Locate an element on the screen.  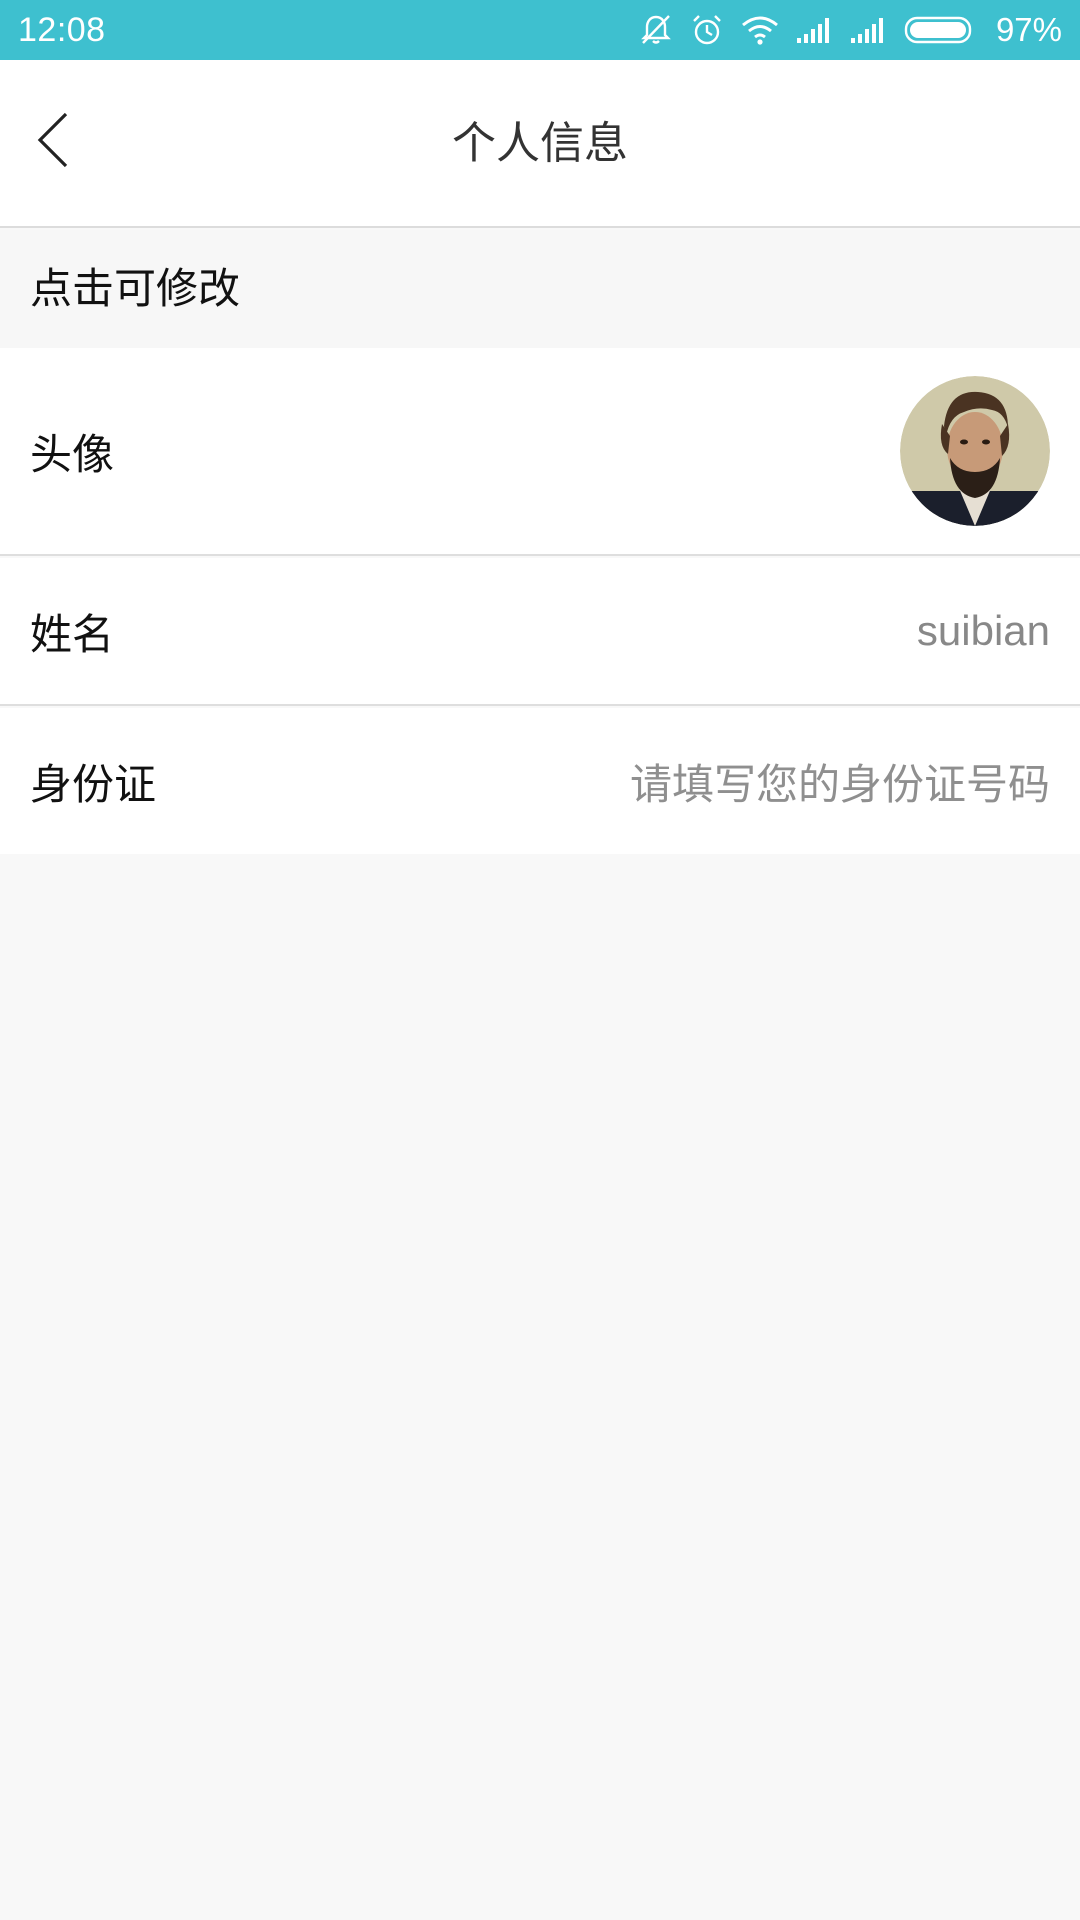
page-title: 个人信息 is located at coordinates (540, 143).